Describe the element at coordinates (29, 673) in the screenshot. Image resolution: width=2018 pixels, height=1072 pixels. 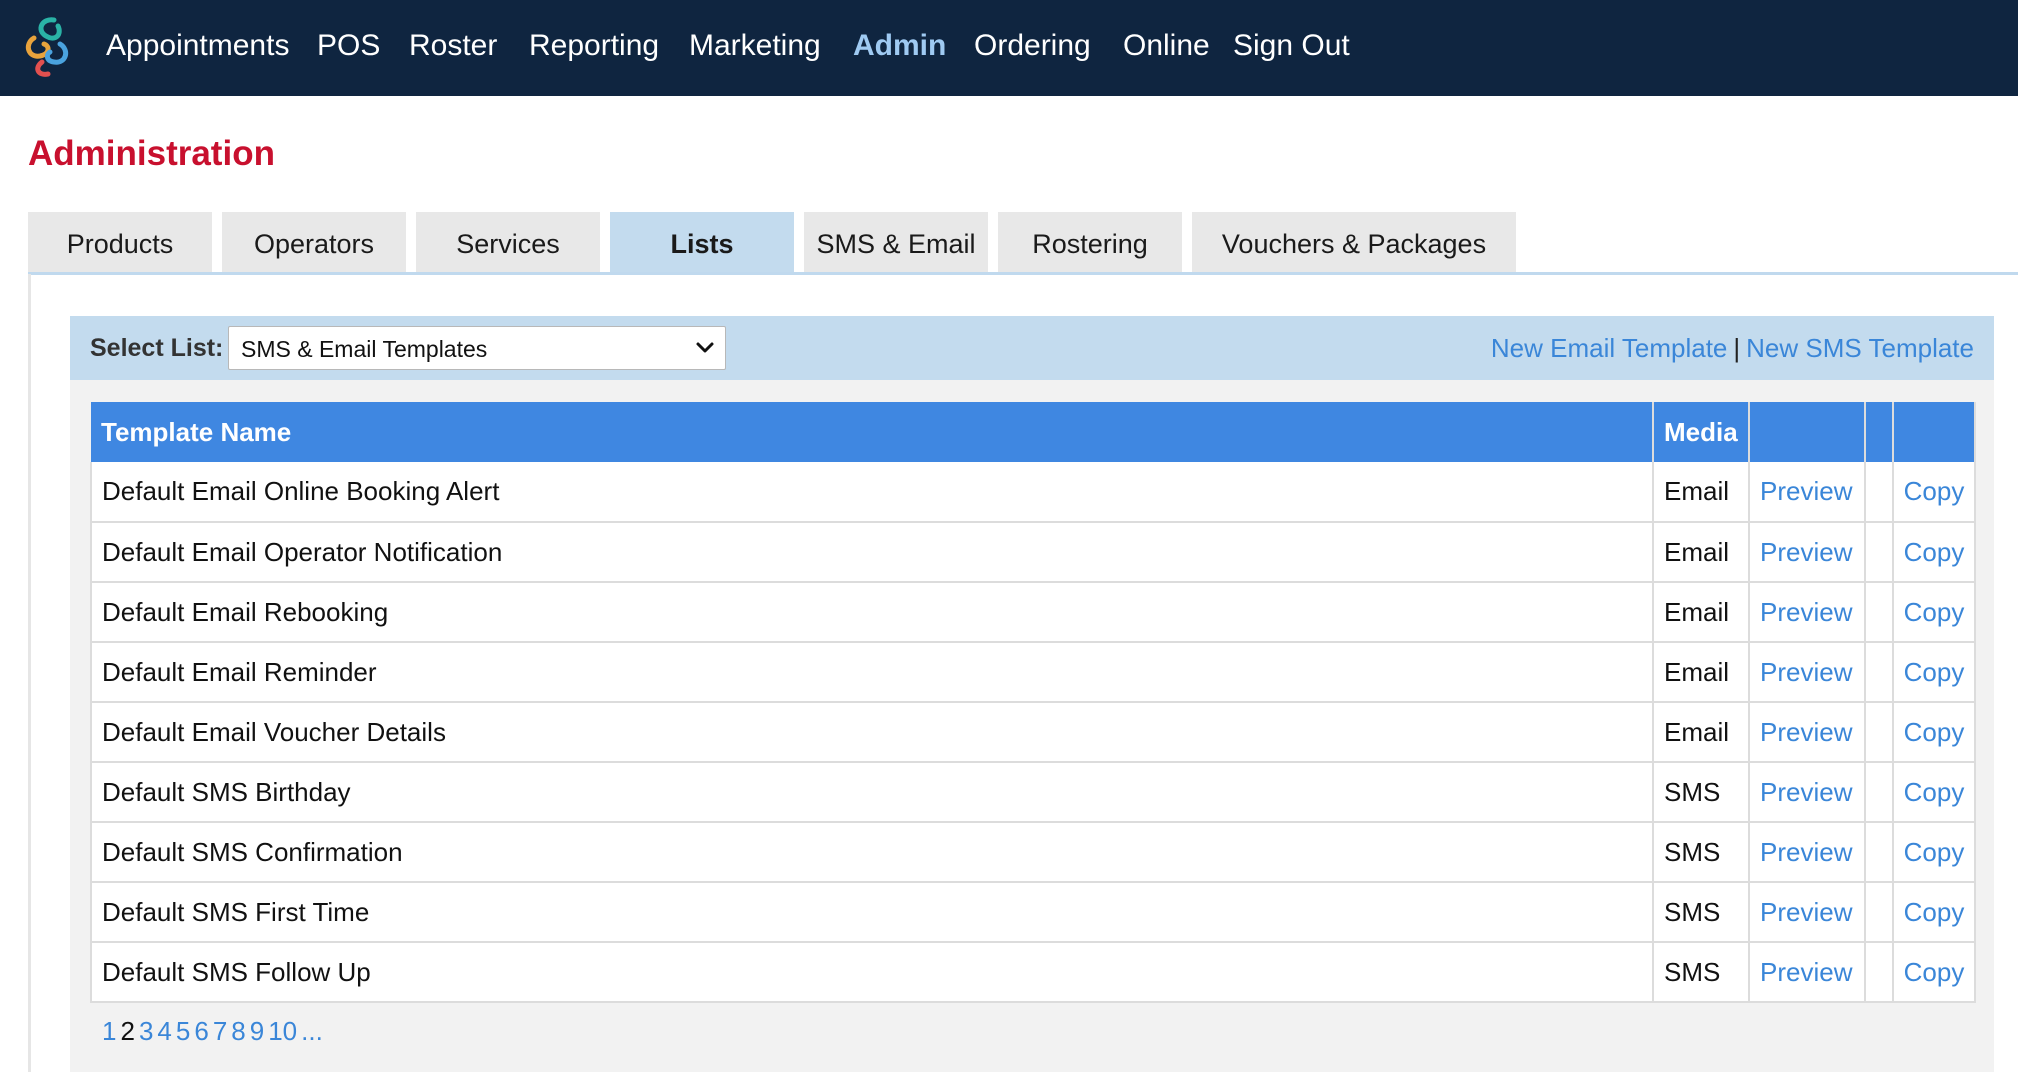
I see `content-border` at that location.